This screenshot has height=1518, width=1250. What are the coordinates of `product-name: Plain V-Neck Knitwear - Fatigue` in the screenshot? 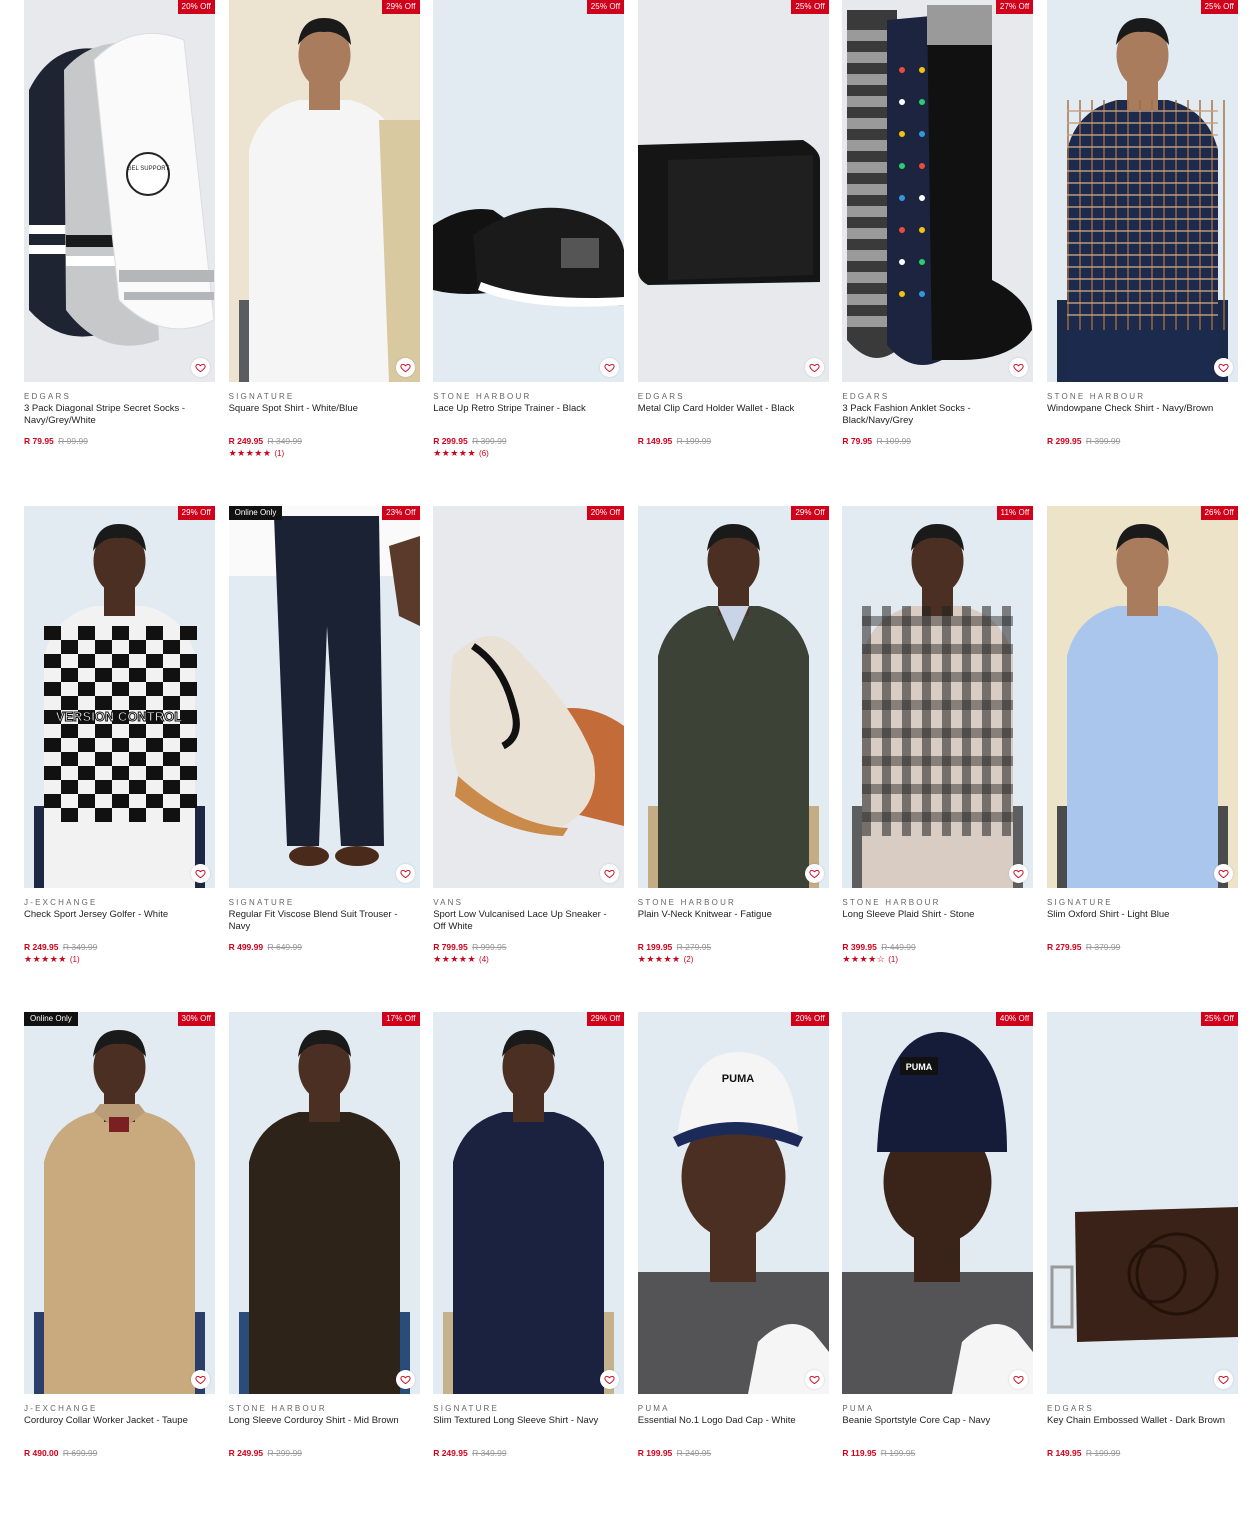 It's located at (733, 920).